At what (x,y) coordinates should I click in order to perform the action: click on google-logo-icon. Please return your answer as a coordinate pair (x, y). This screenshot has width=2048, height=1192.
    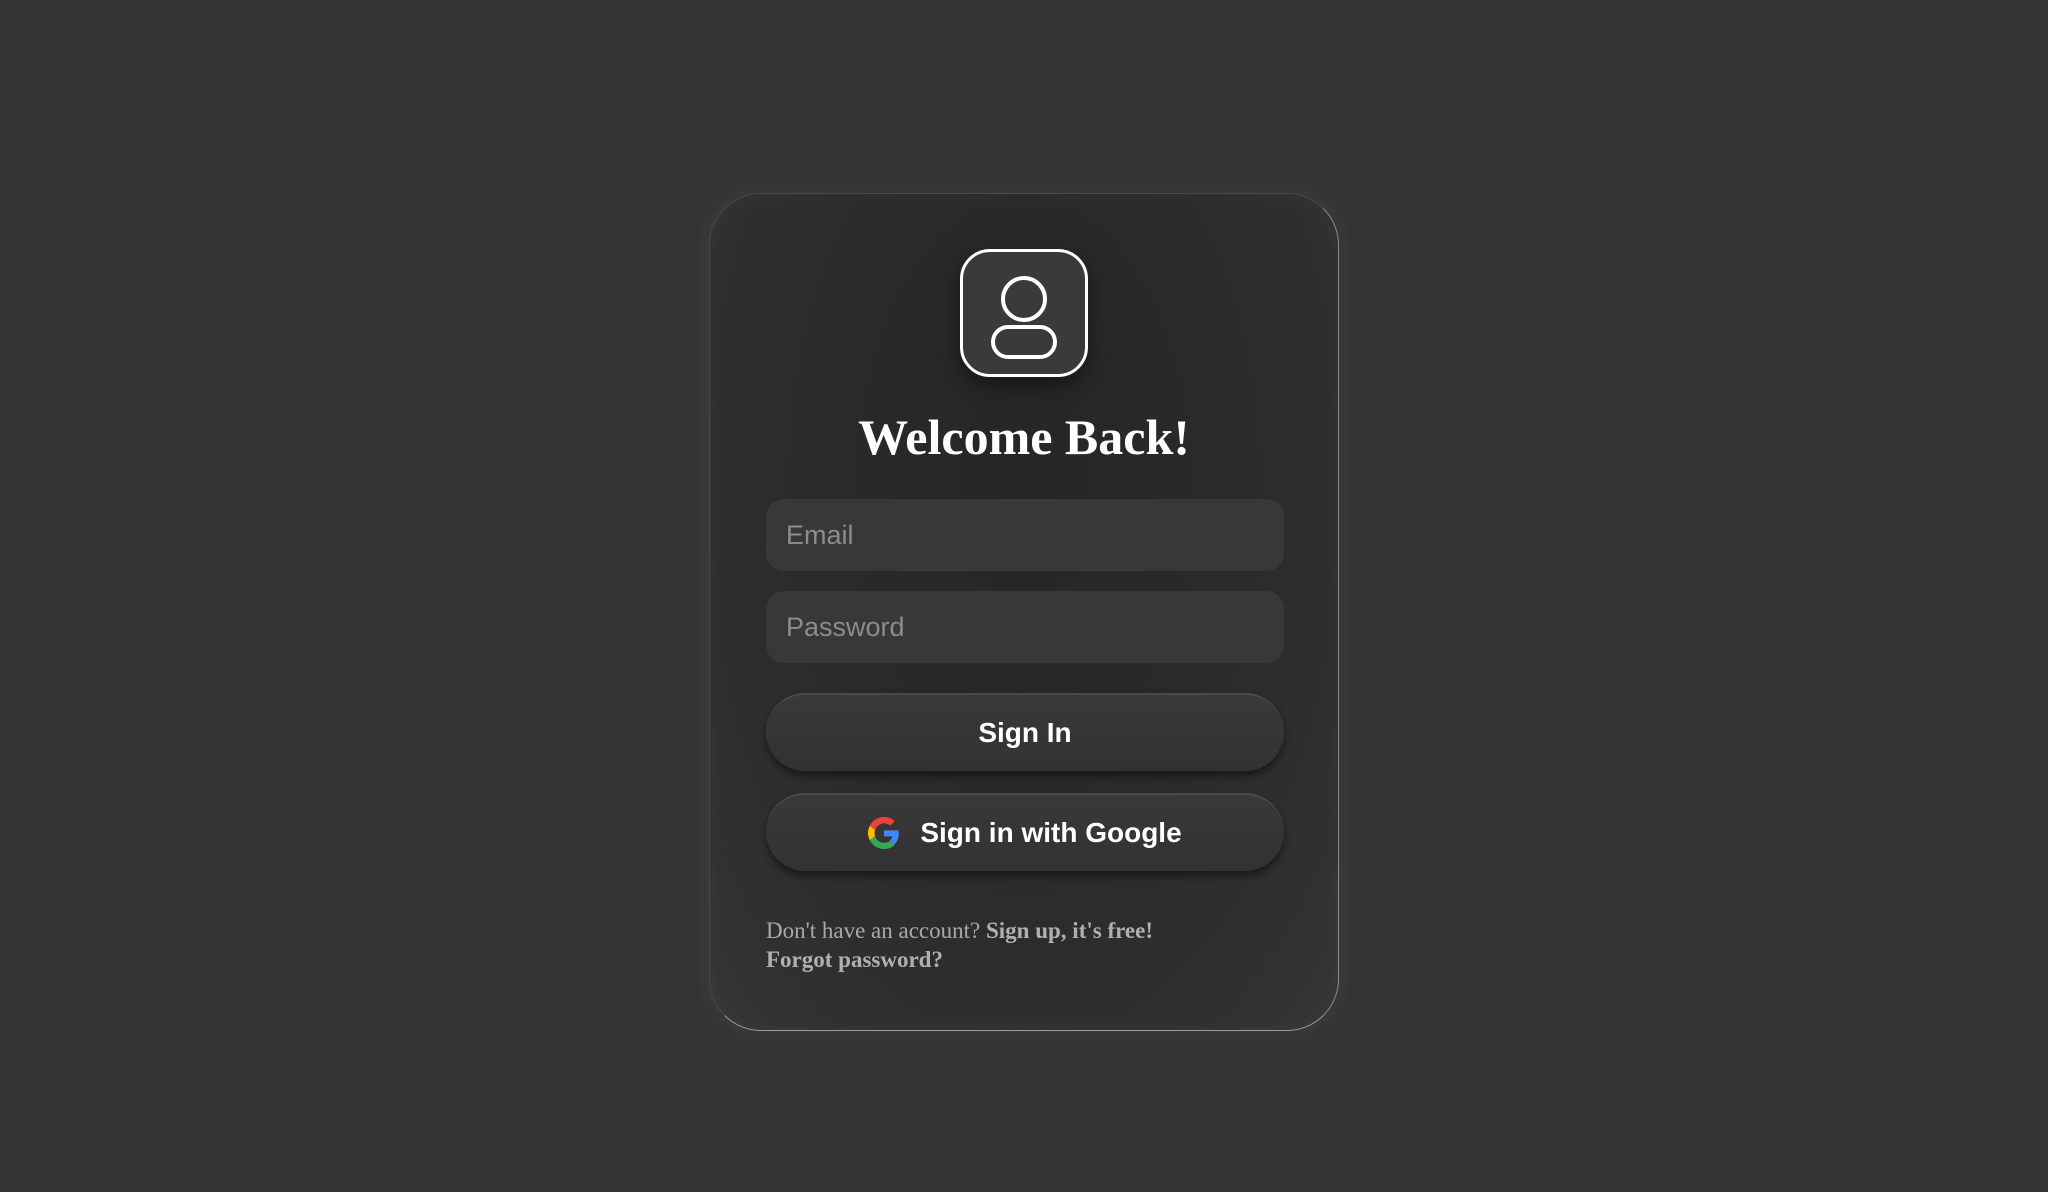
    Looking at the image, I should click on (884, 833).